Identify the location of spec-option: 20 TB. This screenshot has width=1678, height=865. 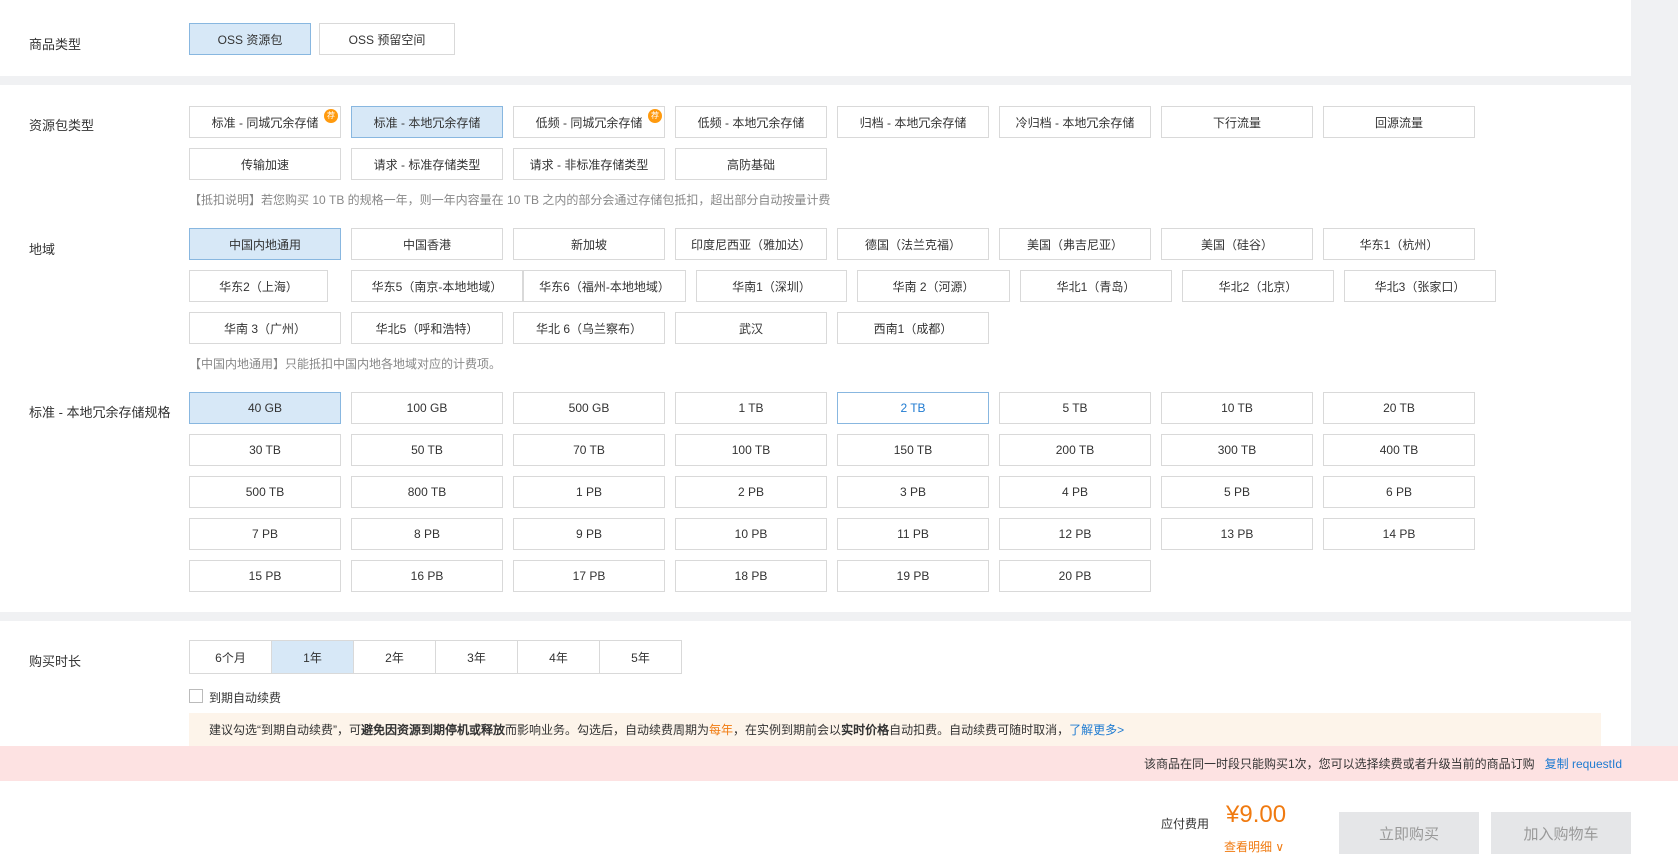
(1399, 408).